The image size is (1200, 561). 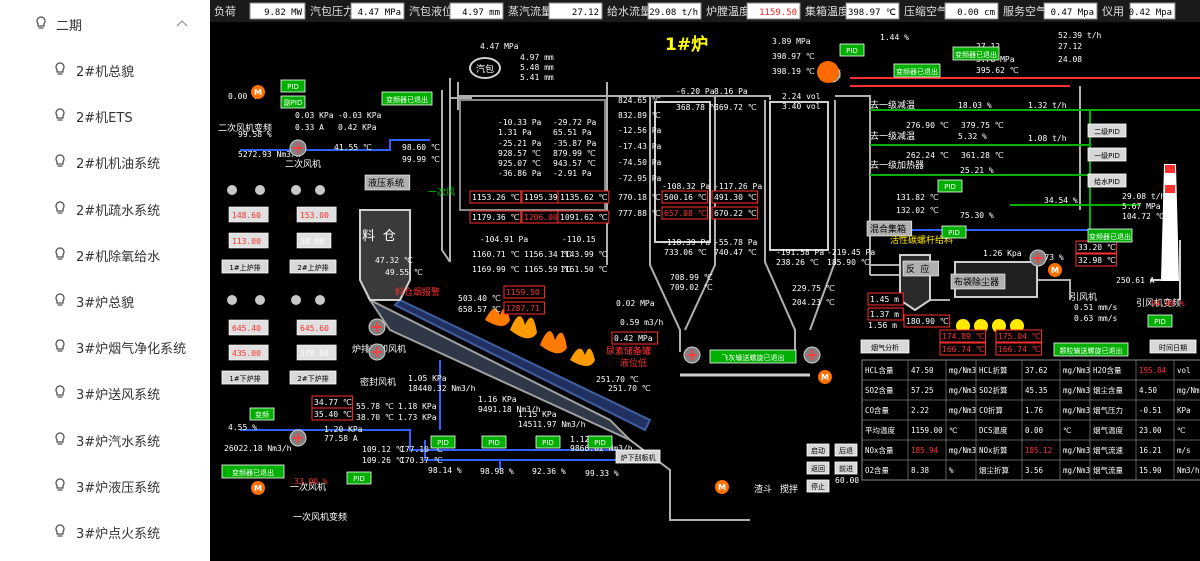 I want to click on topbar-value: 9.82 MW, so click(x=283, y=13).